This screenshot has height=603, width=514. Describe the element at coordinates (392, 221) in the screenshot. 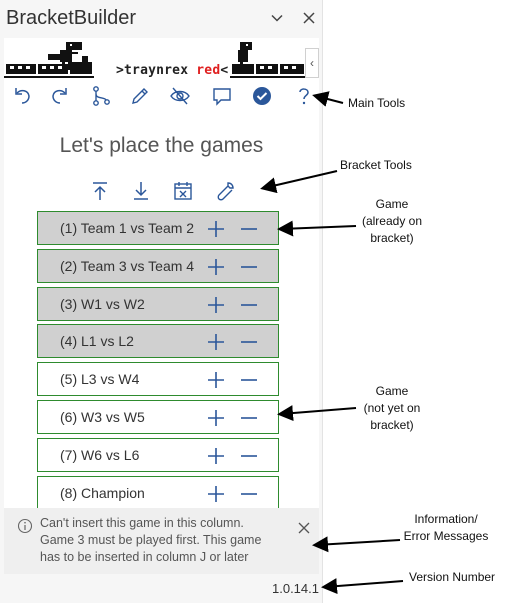

I see `annotation-game-placed: Game (already on bracket)` at that location.